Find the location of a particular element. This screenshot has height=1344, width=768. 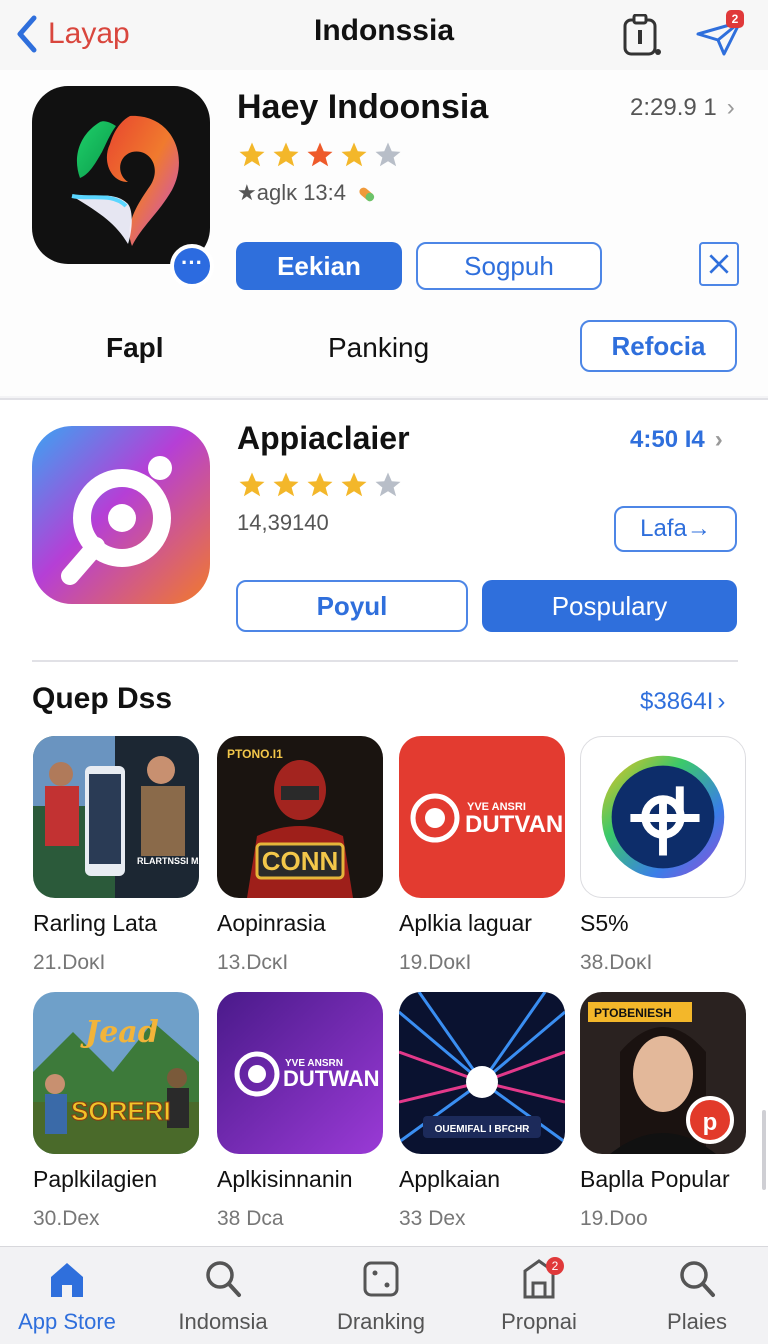

featured-app-icon is located at coordinates (121, 175).